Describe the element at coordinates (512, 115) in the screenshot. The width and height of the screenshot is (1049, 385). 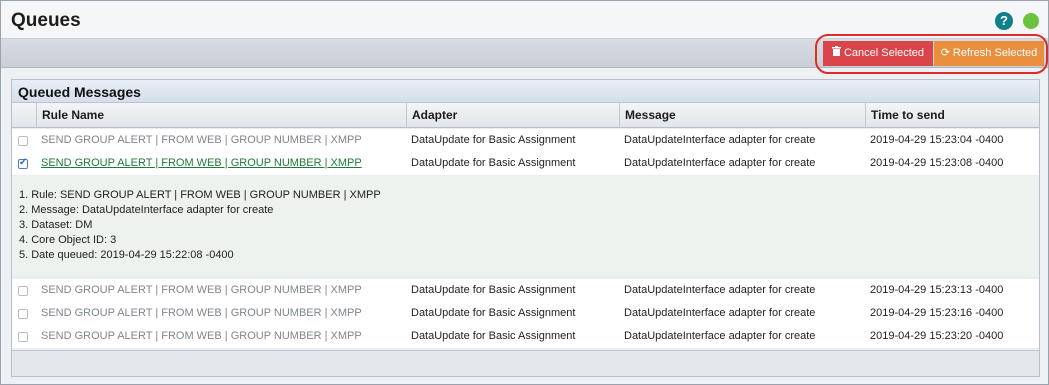
I see `column-header-adapter: Adapter` at that location.